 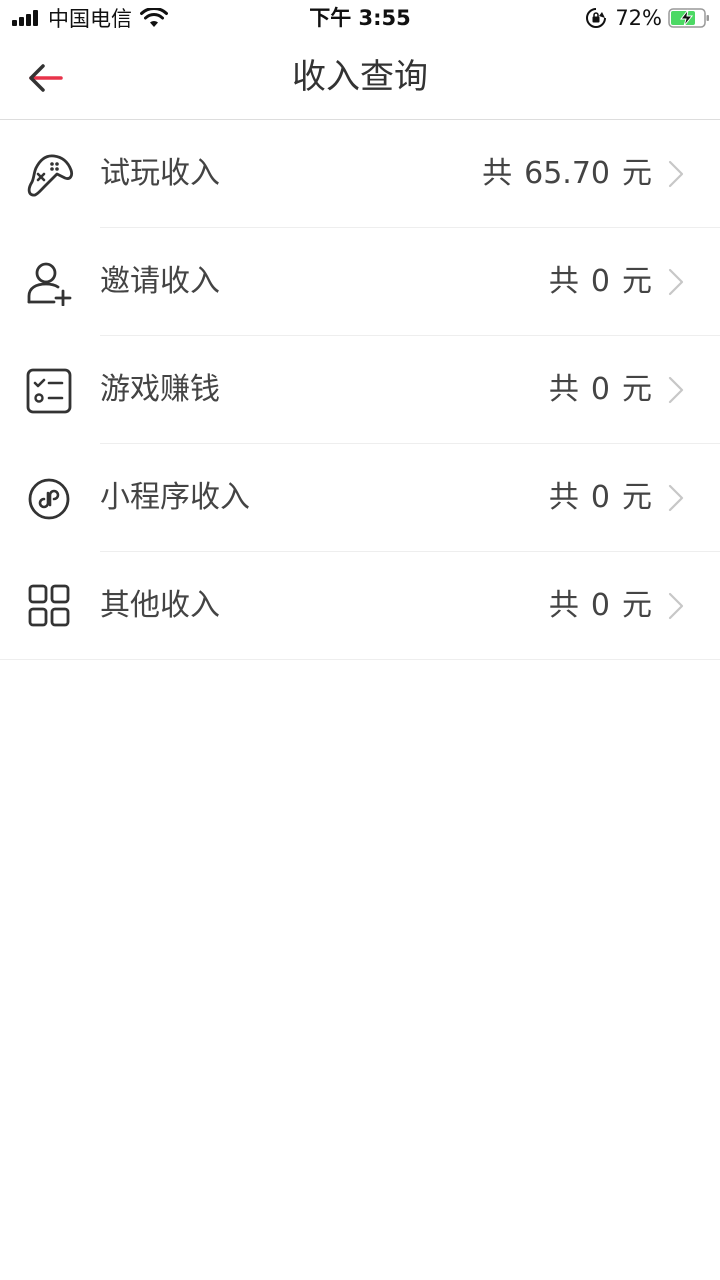 I want to click on income-label: 试玩收入, so click(x=160, y=173).